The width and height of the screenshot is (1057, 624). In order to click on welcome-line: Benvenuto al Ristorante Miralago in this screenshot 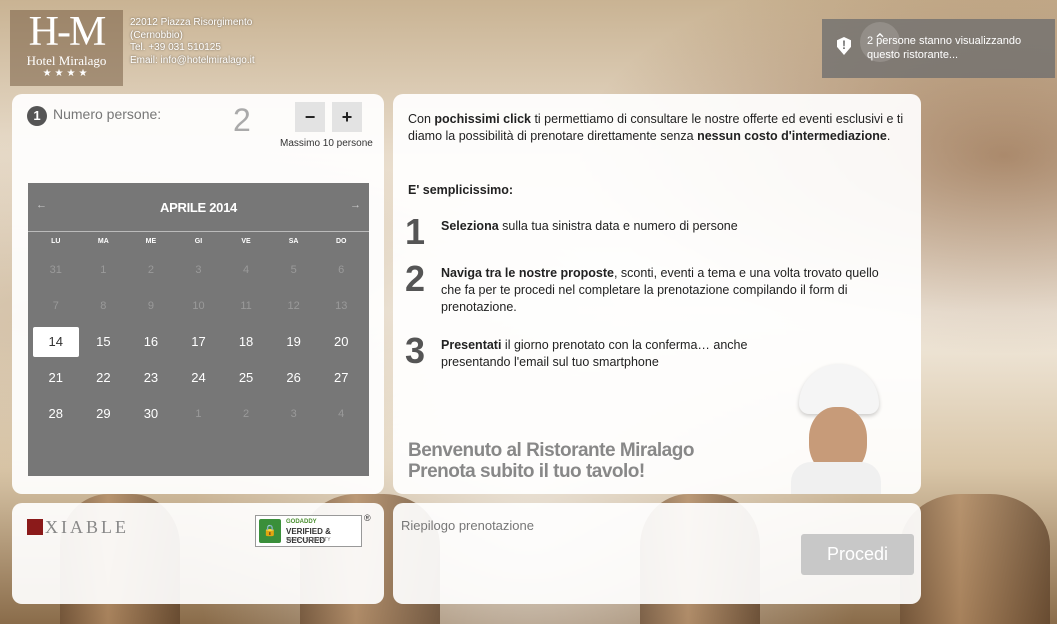, I will do `click(551, 450)`.